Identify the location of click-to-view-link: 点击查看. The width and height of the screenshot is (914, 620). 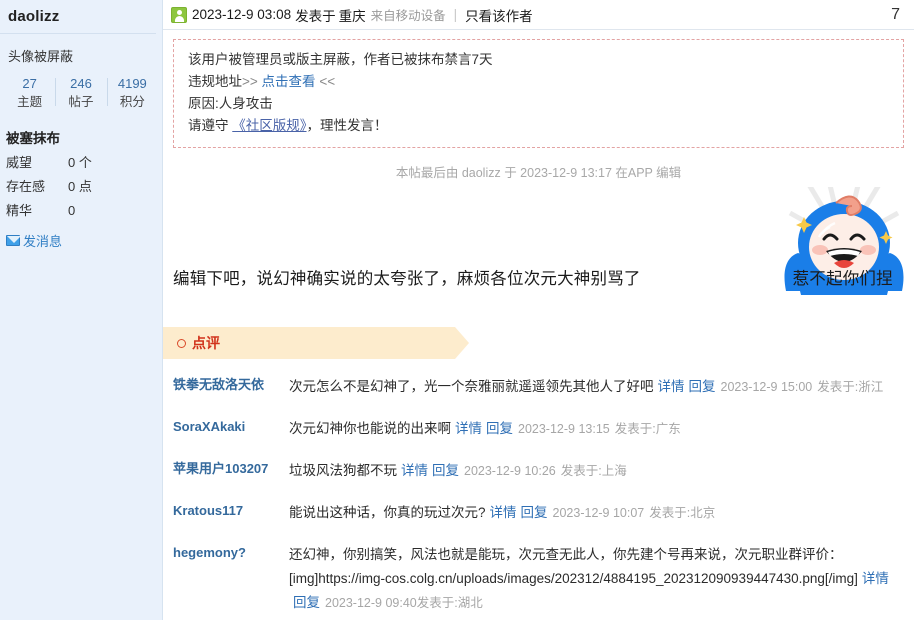
(289, 81).